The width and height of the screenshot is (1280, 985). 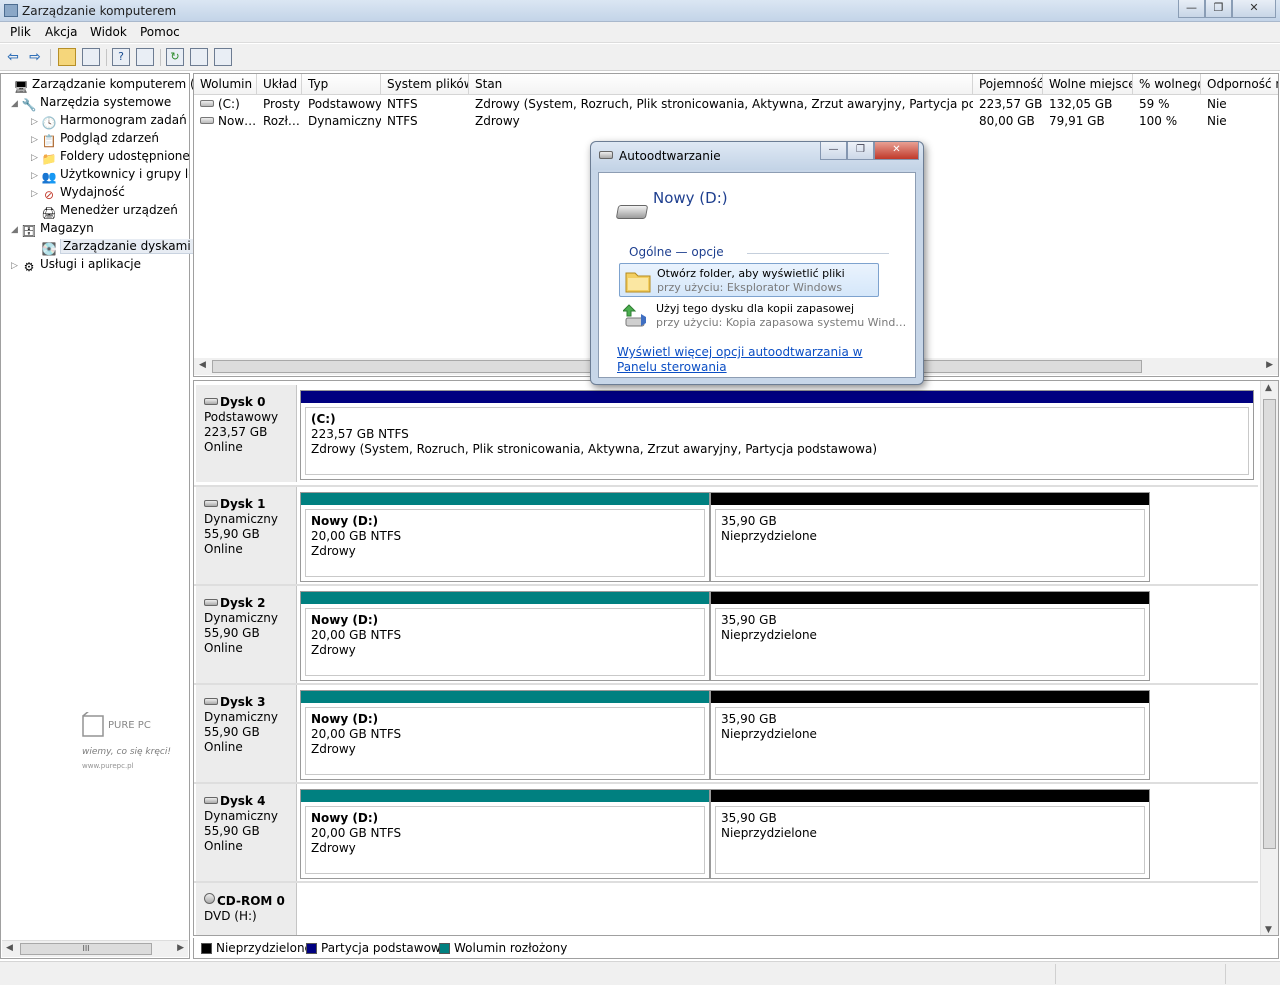 I want to click on refresh-icon: ↻, so click(x=175, y=57).